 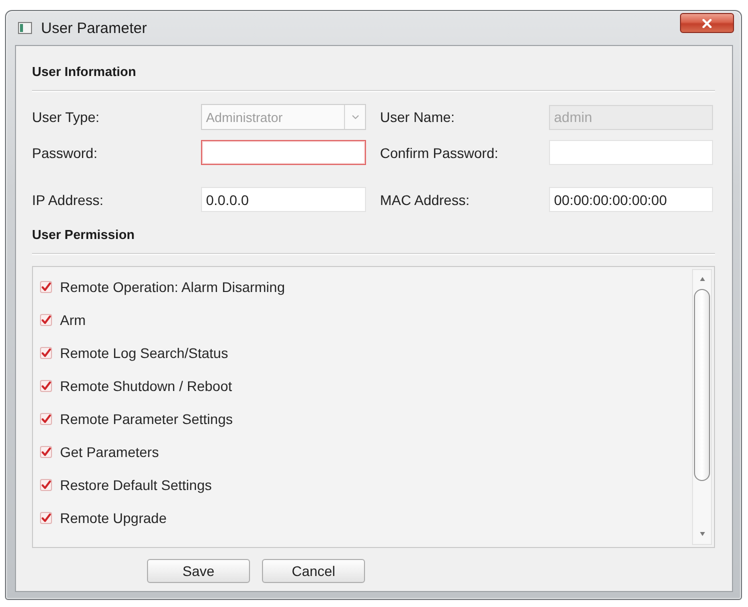 What do you see at coordinates (84, 72) in the screenshot?
I see `section-heading: User Information` at bounding box center [84, 72].